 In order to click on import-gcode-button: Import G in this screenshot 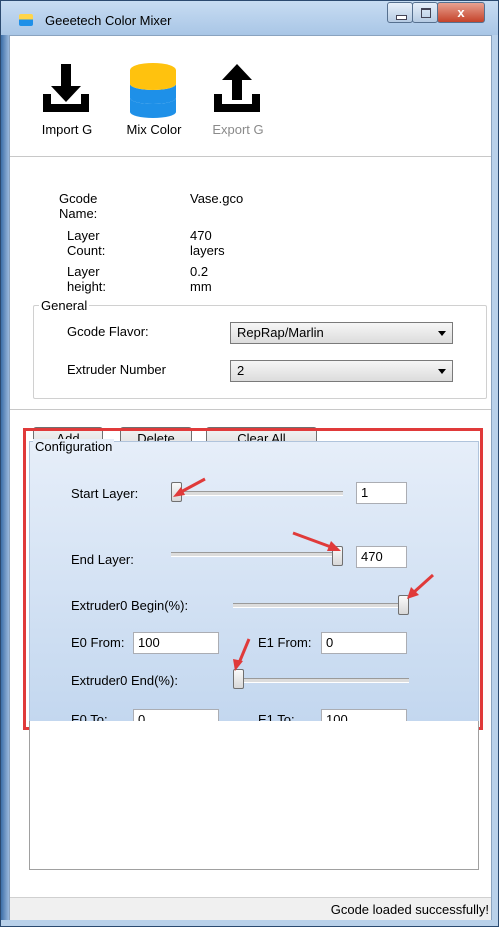, I will do `click(67, 97)`.